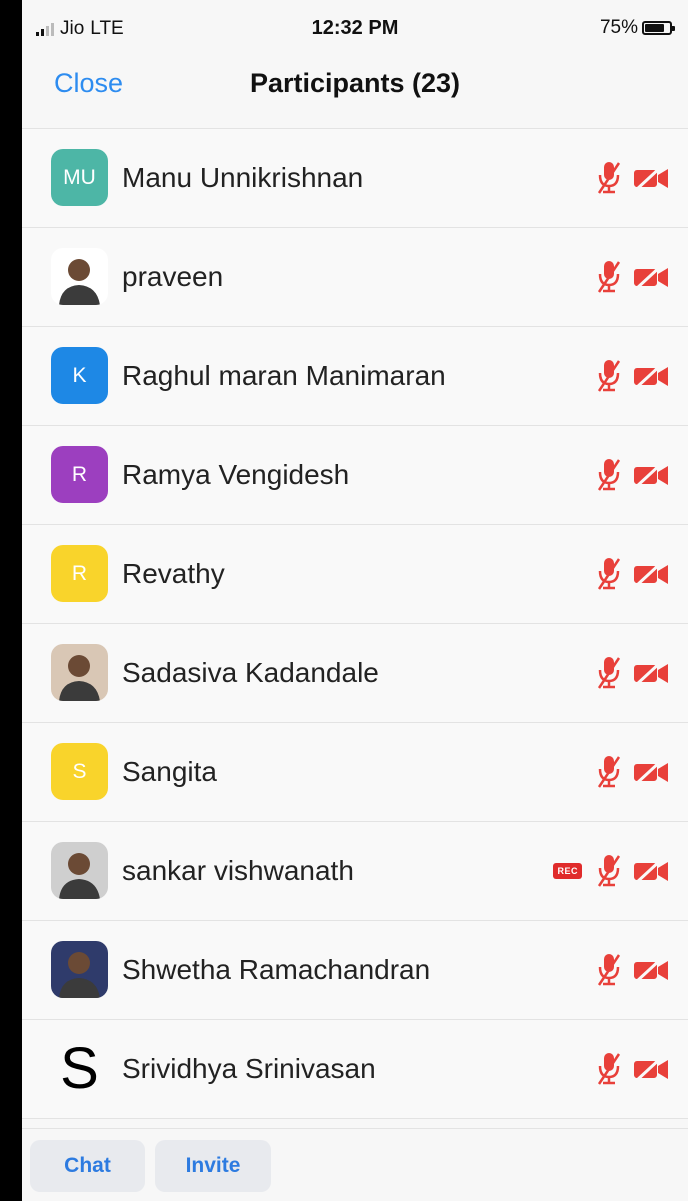 This screenshot has height=1201, width=688. I want to click on participant-name: Sangita, so click(169, 771).